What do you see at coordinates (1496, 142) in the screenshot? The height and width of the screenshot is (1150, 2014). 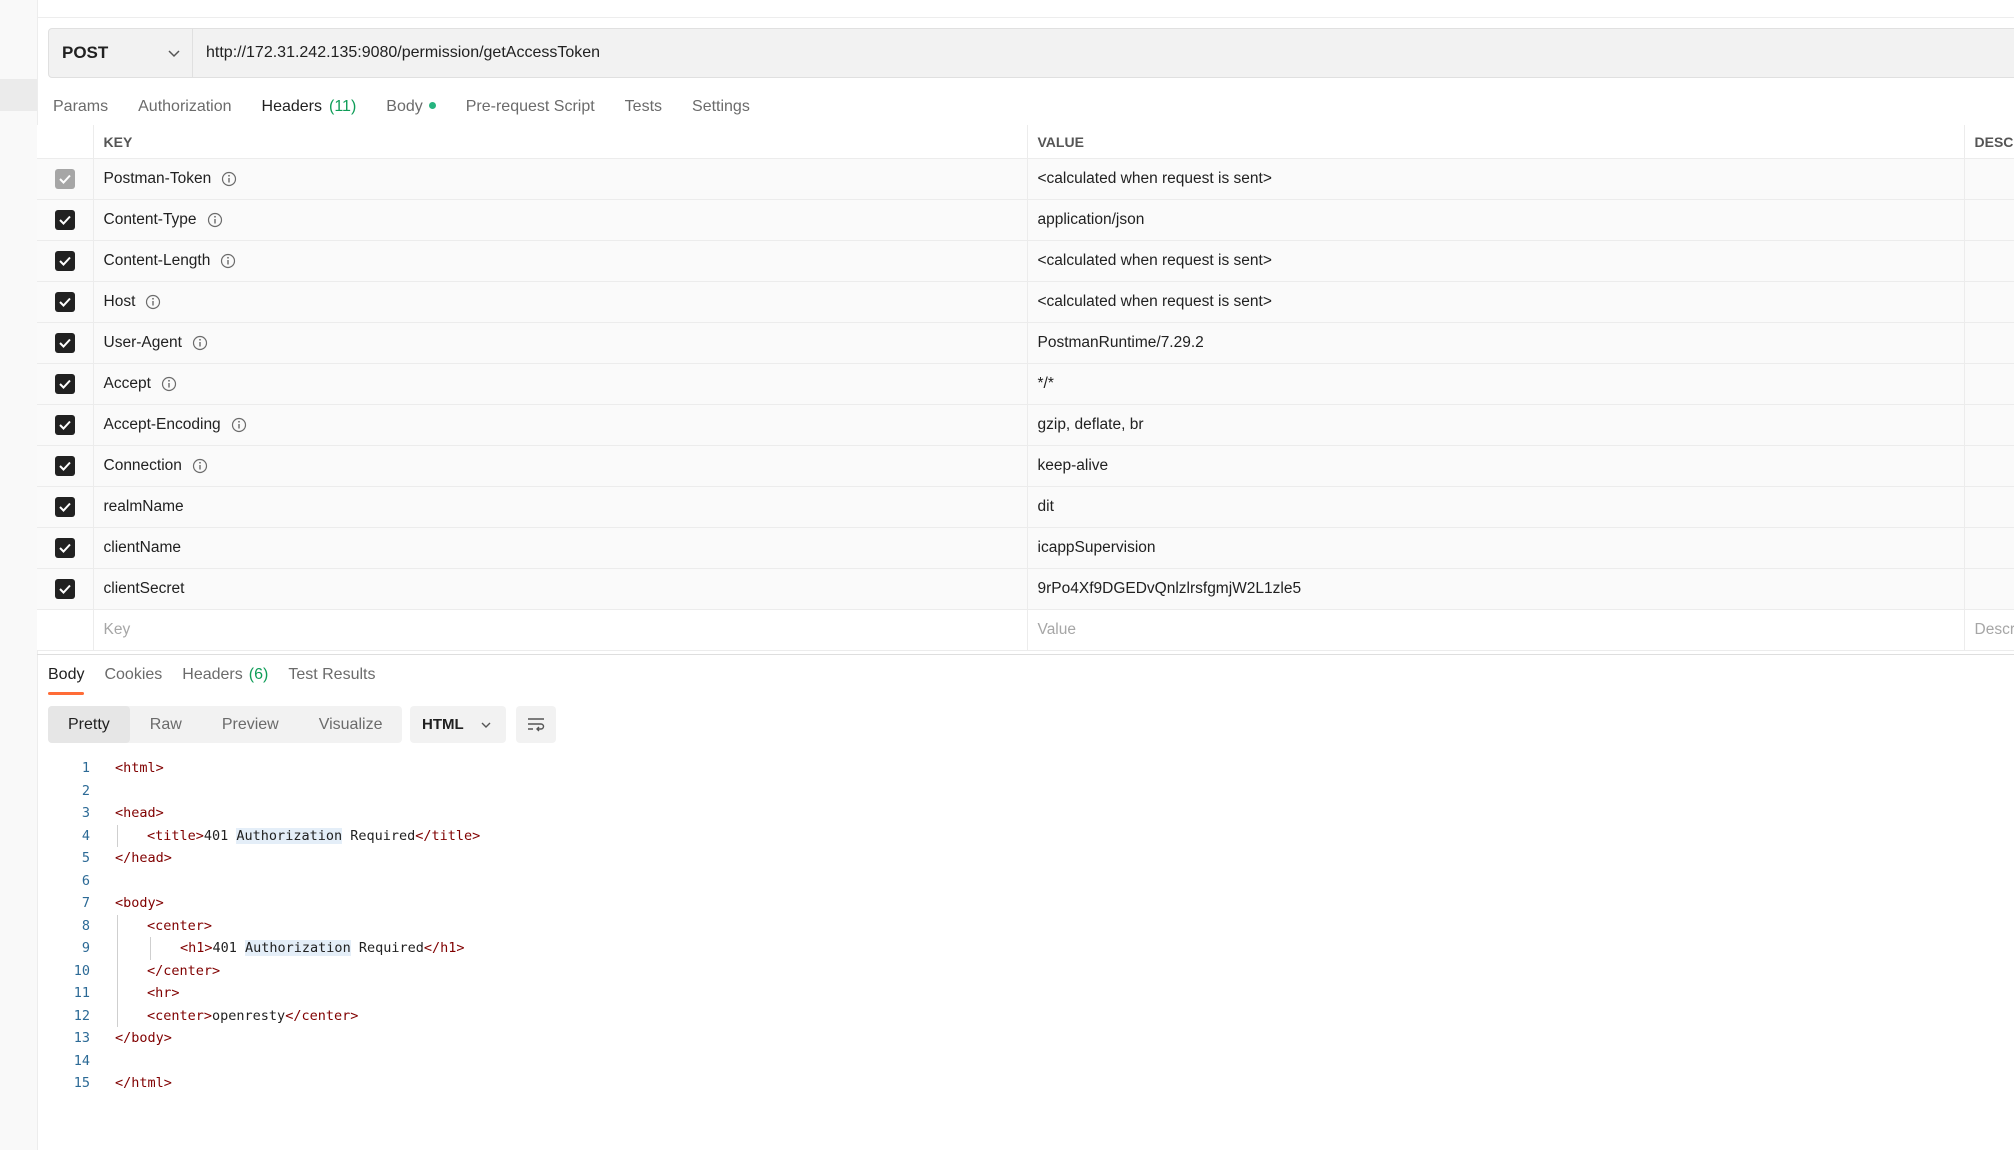 I see `value-column-header: VALUE` at bounding box center [1496, 142].